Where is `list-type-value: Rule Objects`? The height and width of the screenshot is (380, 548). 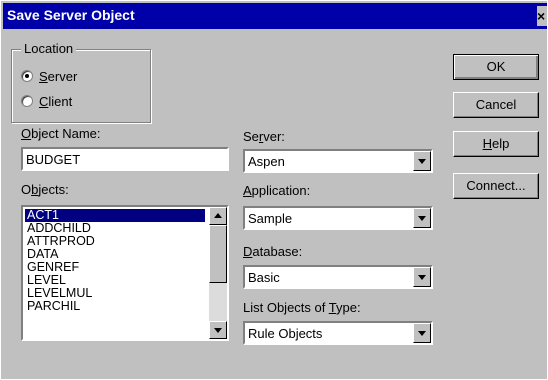 list-type-value: Rule Objects is located at coordinates (285, 333).